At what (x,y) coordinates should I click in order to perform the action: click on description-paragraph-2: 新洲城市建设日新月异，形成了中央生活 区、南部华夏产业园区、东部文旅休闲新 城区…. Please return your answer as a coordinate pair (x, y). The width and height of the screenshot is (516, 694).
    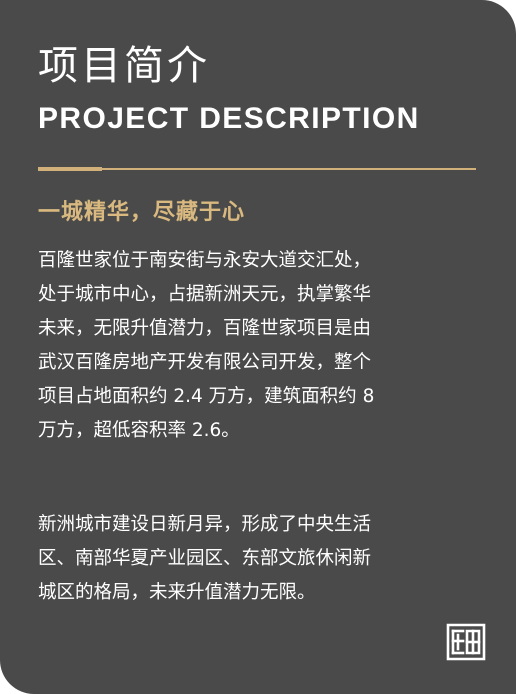
    Looking at the image, I should click on (259, 559).